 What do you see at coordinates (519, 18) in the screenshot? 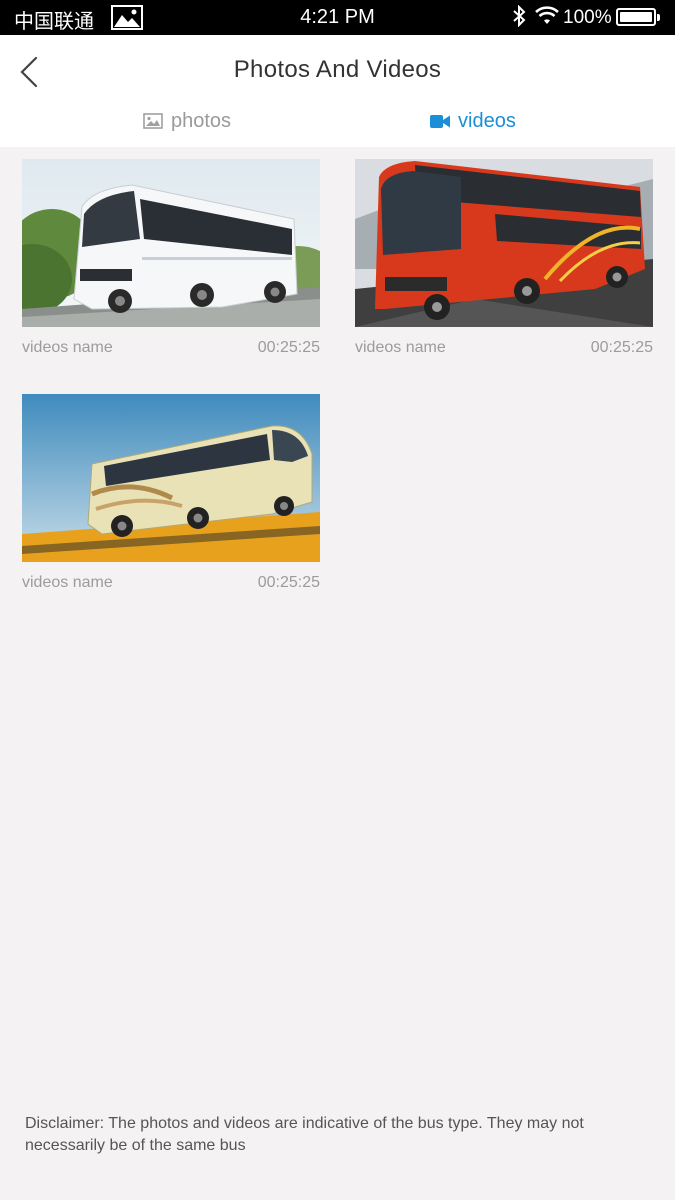
I see `bluetooth-icon` at bounding box center [519, 18].